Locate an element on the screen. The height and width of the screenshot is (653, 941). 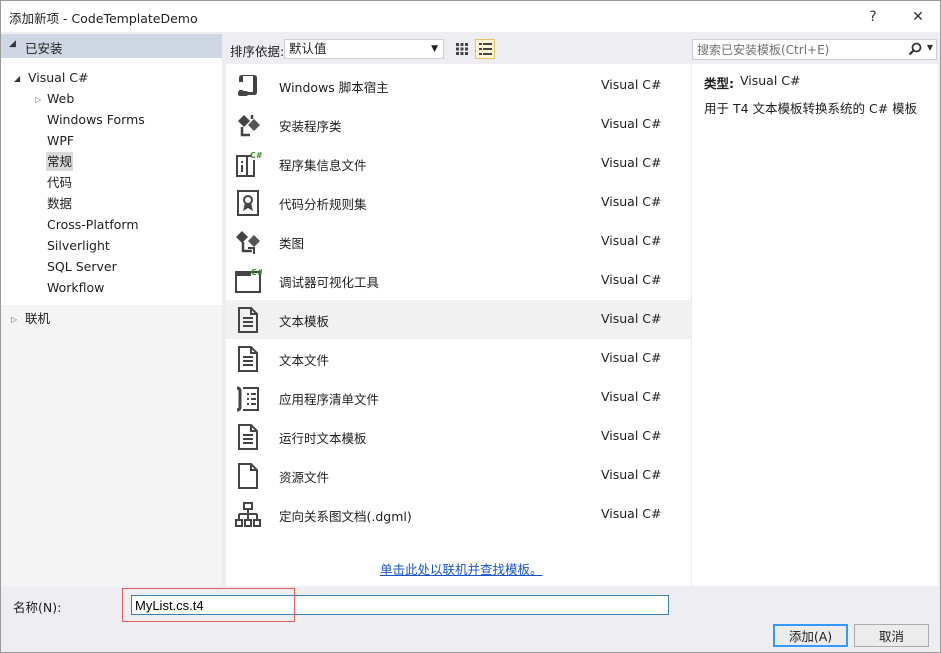
template-name: 安装程序类 is located at coordinates (310, 126).